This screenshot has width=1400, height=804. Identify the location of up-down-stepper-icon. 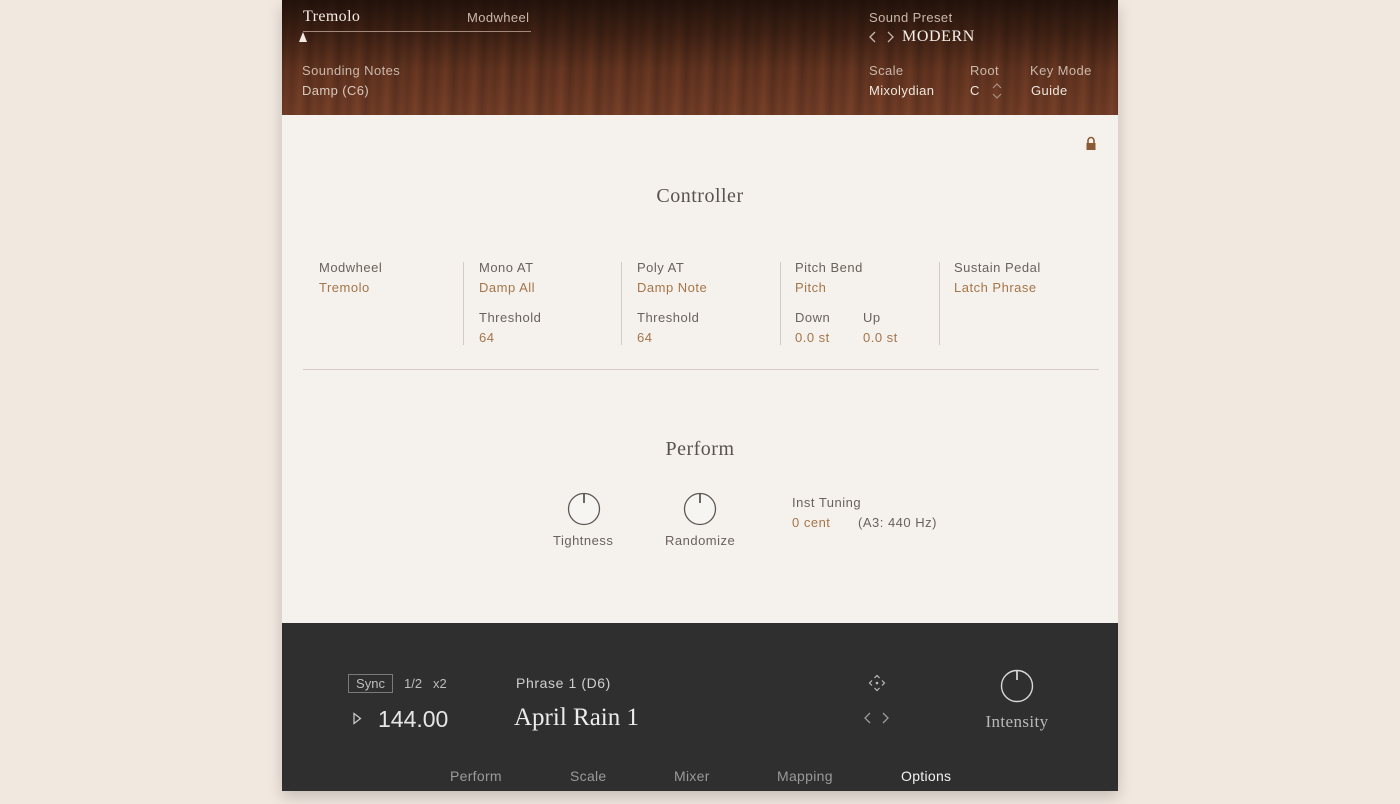
(997, 91).